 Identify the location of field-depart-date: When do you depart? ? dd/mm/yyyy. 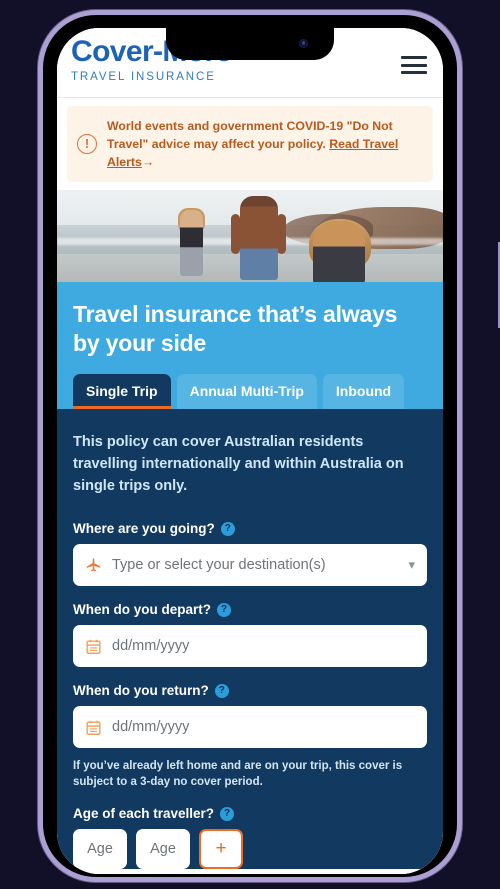
(250, 634).